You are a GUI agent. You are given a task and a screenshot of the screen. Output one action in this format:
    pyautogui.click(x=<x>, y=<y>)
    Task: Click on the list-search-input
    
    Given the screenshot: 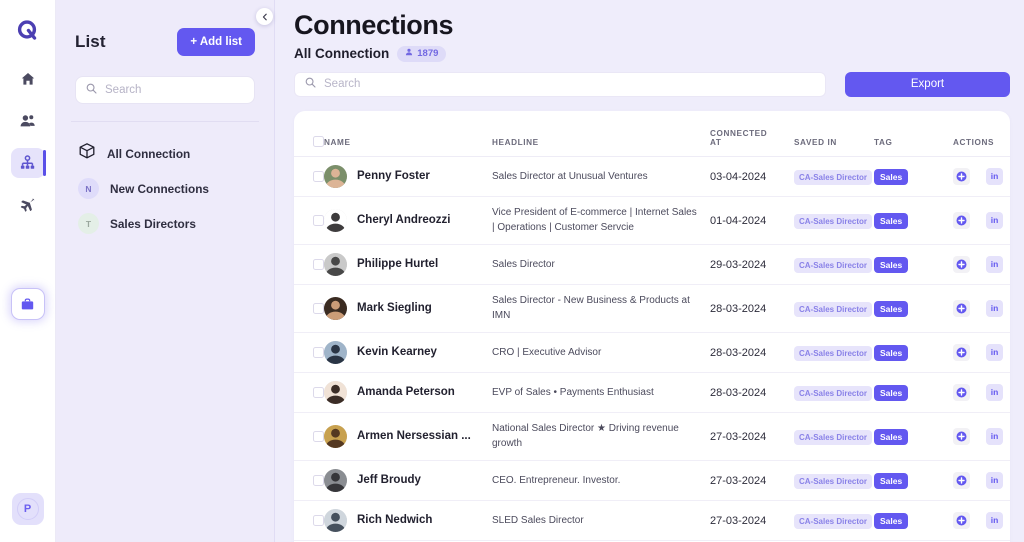 What is the action you would take?
    pyautogui.click(x=174, y=90)
    